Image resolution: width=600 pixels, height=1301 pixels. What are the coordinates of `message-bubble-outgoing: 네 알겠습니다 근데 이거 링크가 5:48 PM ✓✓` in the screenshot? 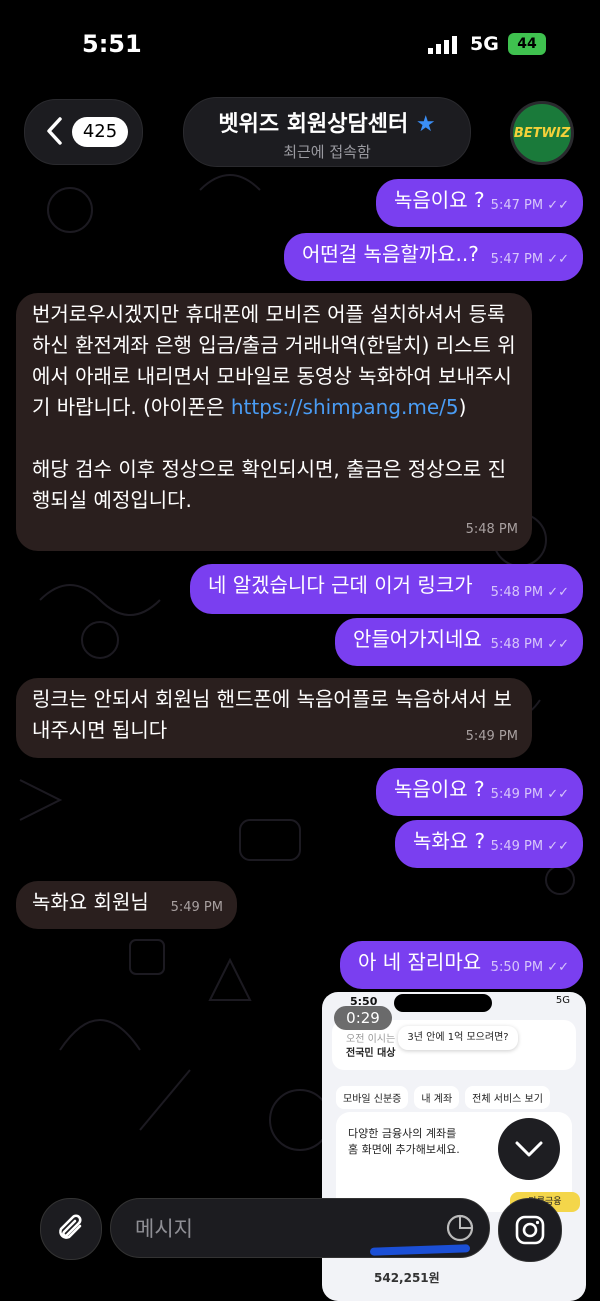 It's located at (386, 589).